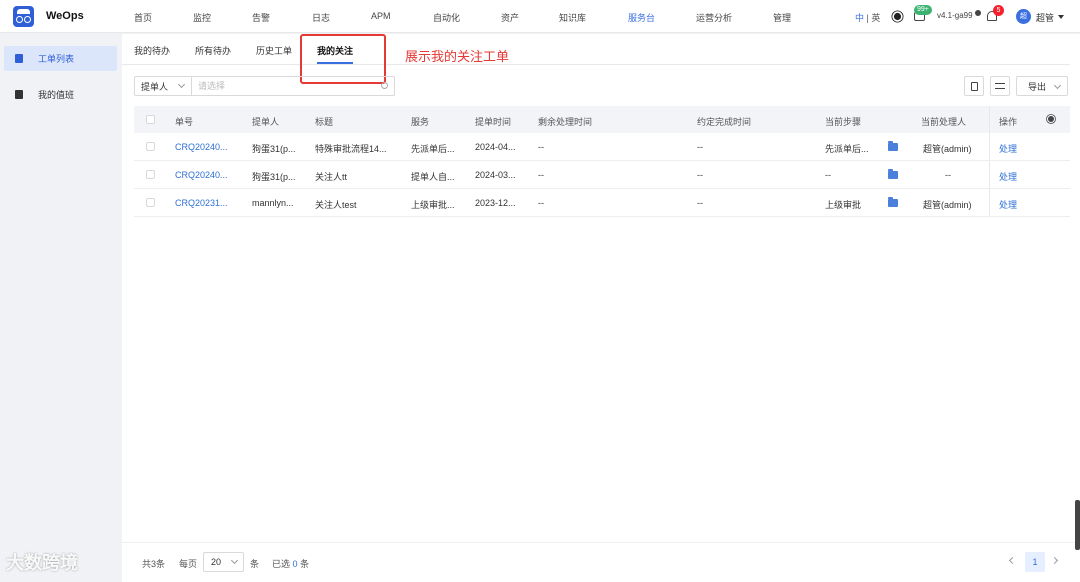  Describe the element at coordinates (1054, 560) in the screenshot. I see `next-page-icon` at that location.